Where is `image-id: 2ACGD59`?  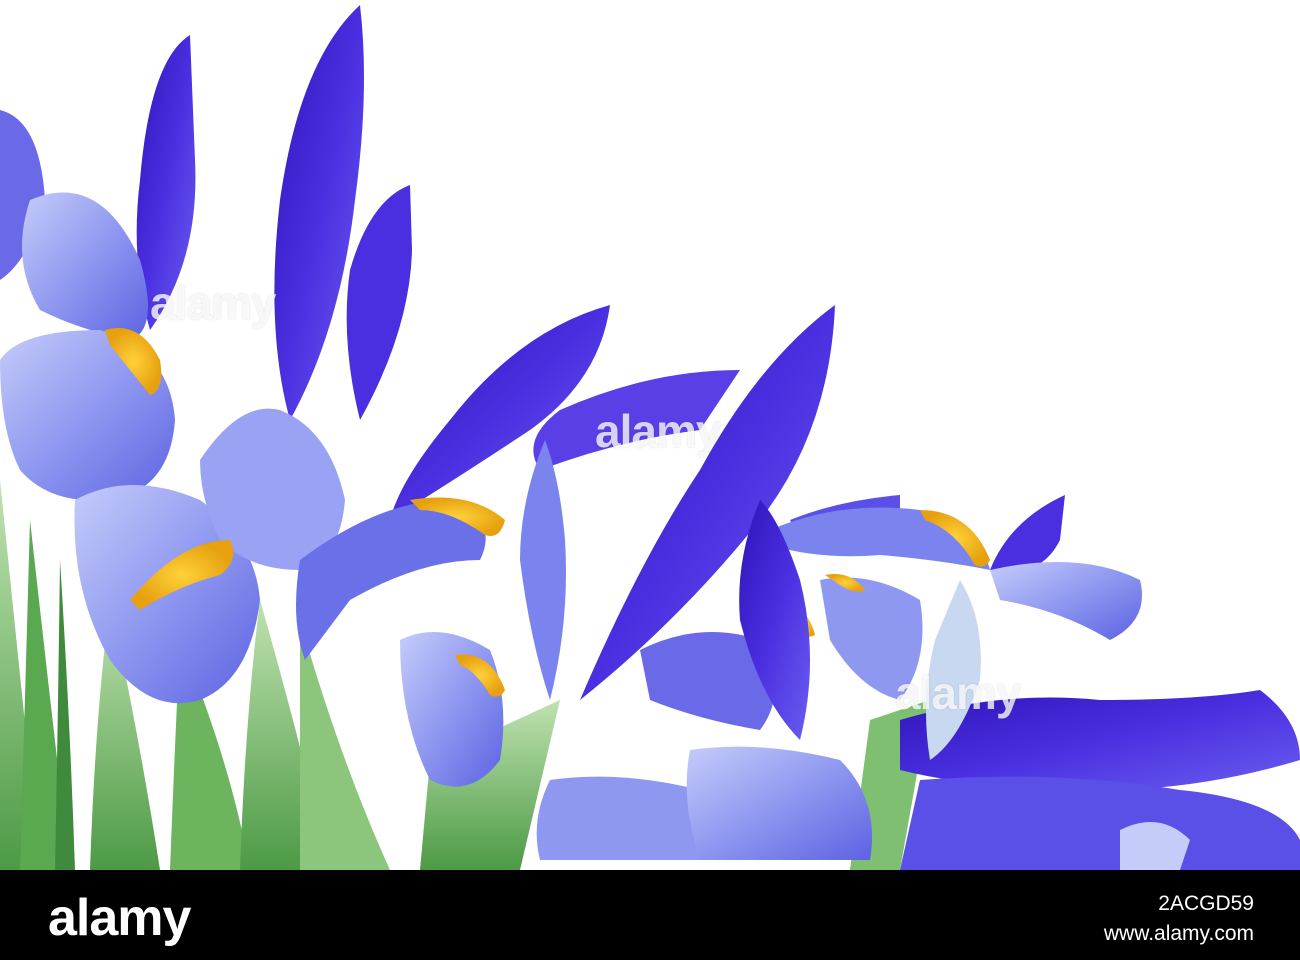 image-id: 2ACGD59 is located at coordinates (1206, 903).